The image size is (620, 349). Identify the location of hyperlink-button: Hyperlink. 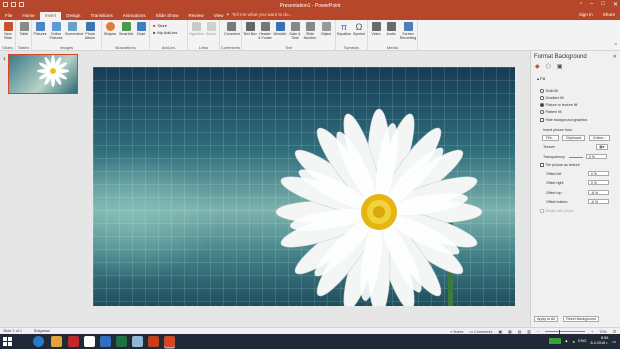
(196, 29).